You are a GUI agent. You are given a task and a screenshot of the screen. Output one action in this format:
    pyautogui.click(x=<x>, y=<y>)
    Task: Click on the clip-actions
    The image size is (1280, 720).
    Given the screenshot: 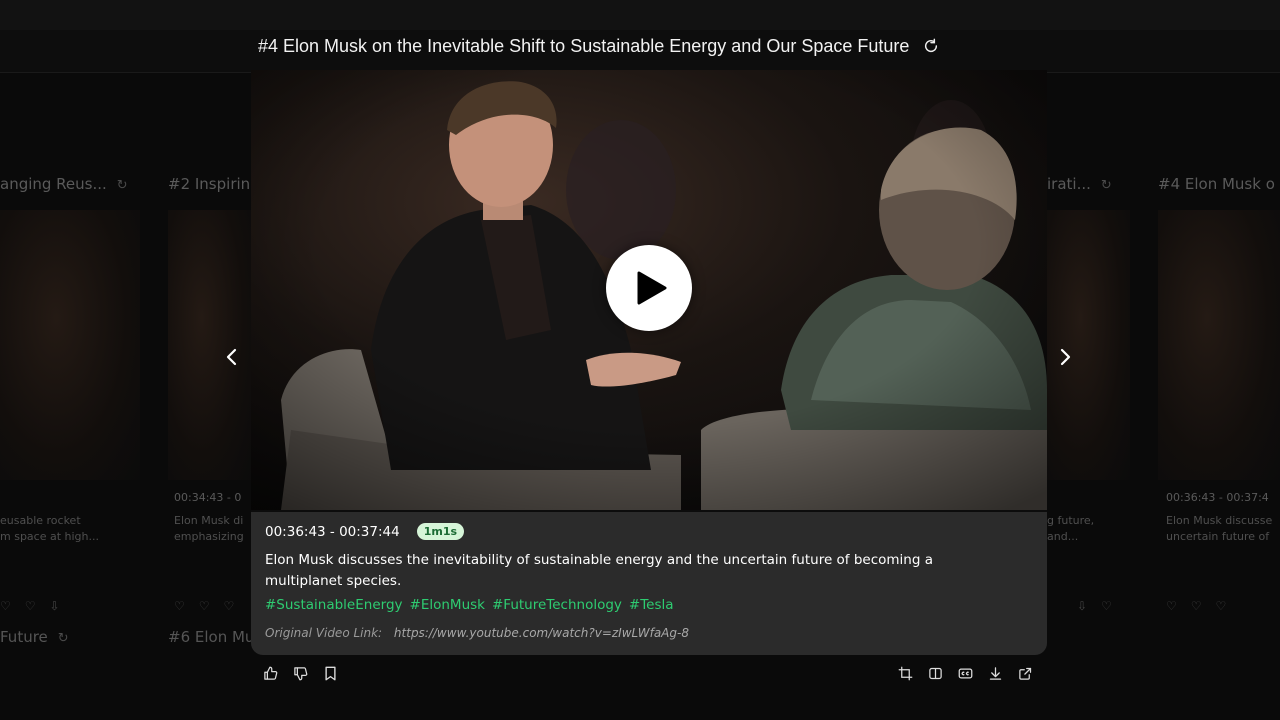 What is the action you would take?
    pyautogui.click(x=965, y=673)
    